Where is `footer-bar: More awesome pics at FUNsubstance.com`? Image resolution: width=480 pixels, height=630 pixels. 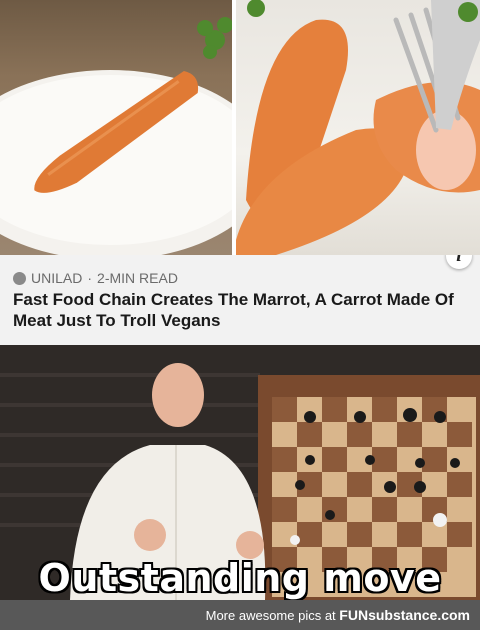
footer-bar: More awesome pics at FUNsubstance.com is located at coordinates (240, 615).